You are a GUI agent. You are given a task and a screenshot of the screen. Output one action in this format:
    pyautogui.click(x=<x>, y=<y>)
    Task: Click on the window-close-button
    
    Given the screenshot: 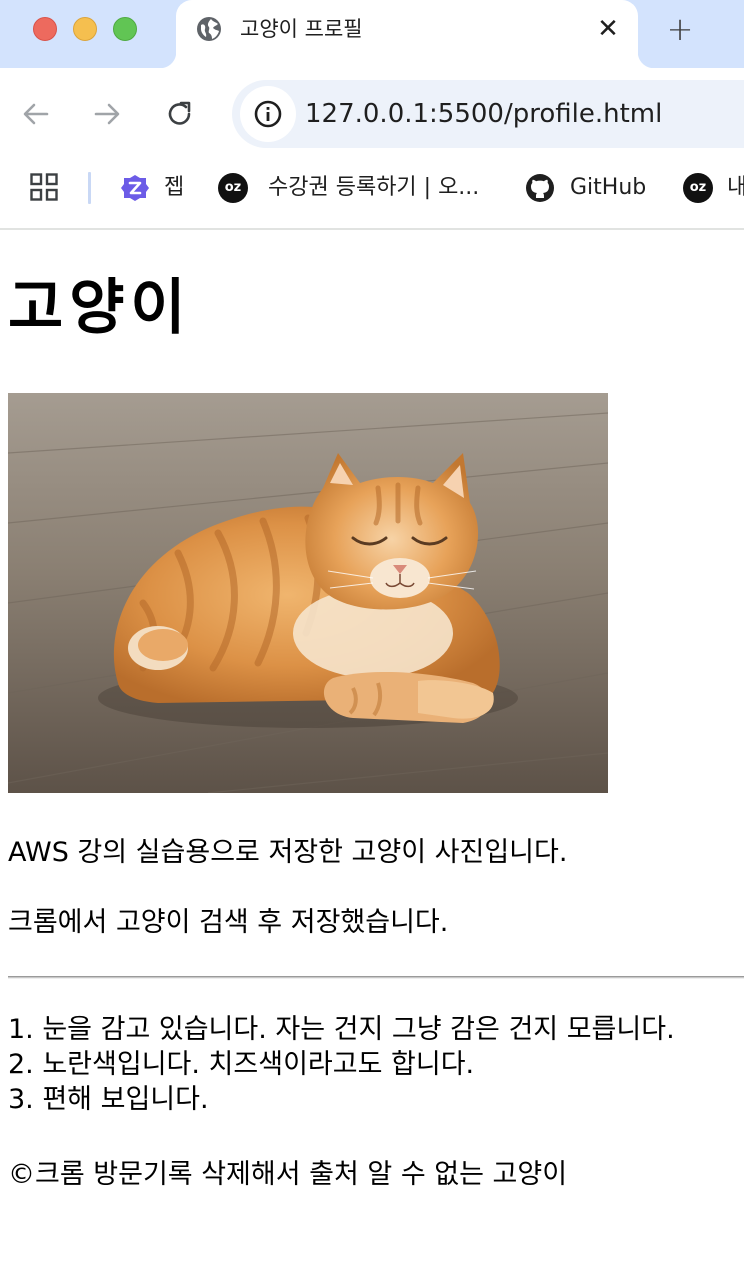 What is the action you would take?
    pyautogui.click(x=45, y=29)
    